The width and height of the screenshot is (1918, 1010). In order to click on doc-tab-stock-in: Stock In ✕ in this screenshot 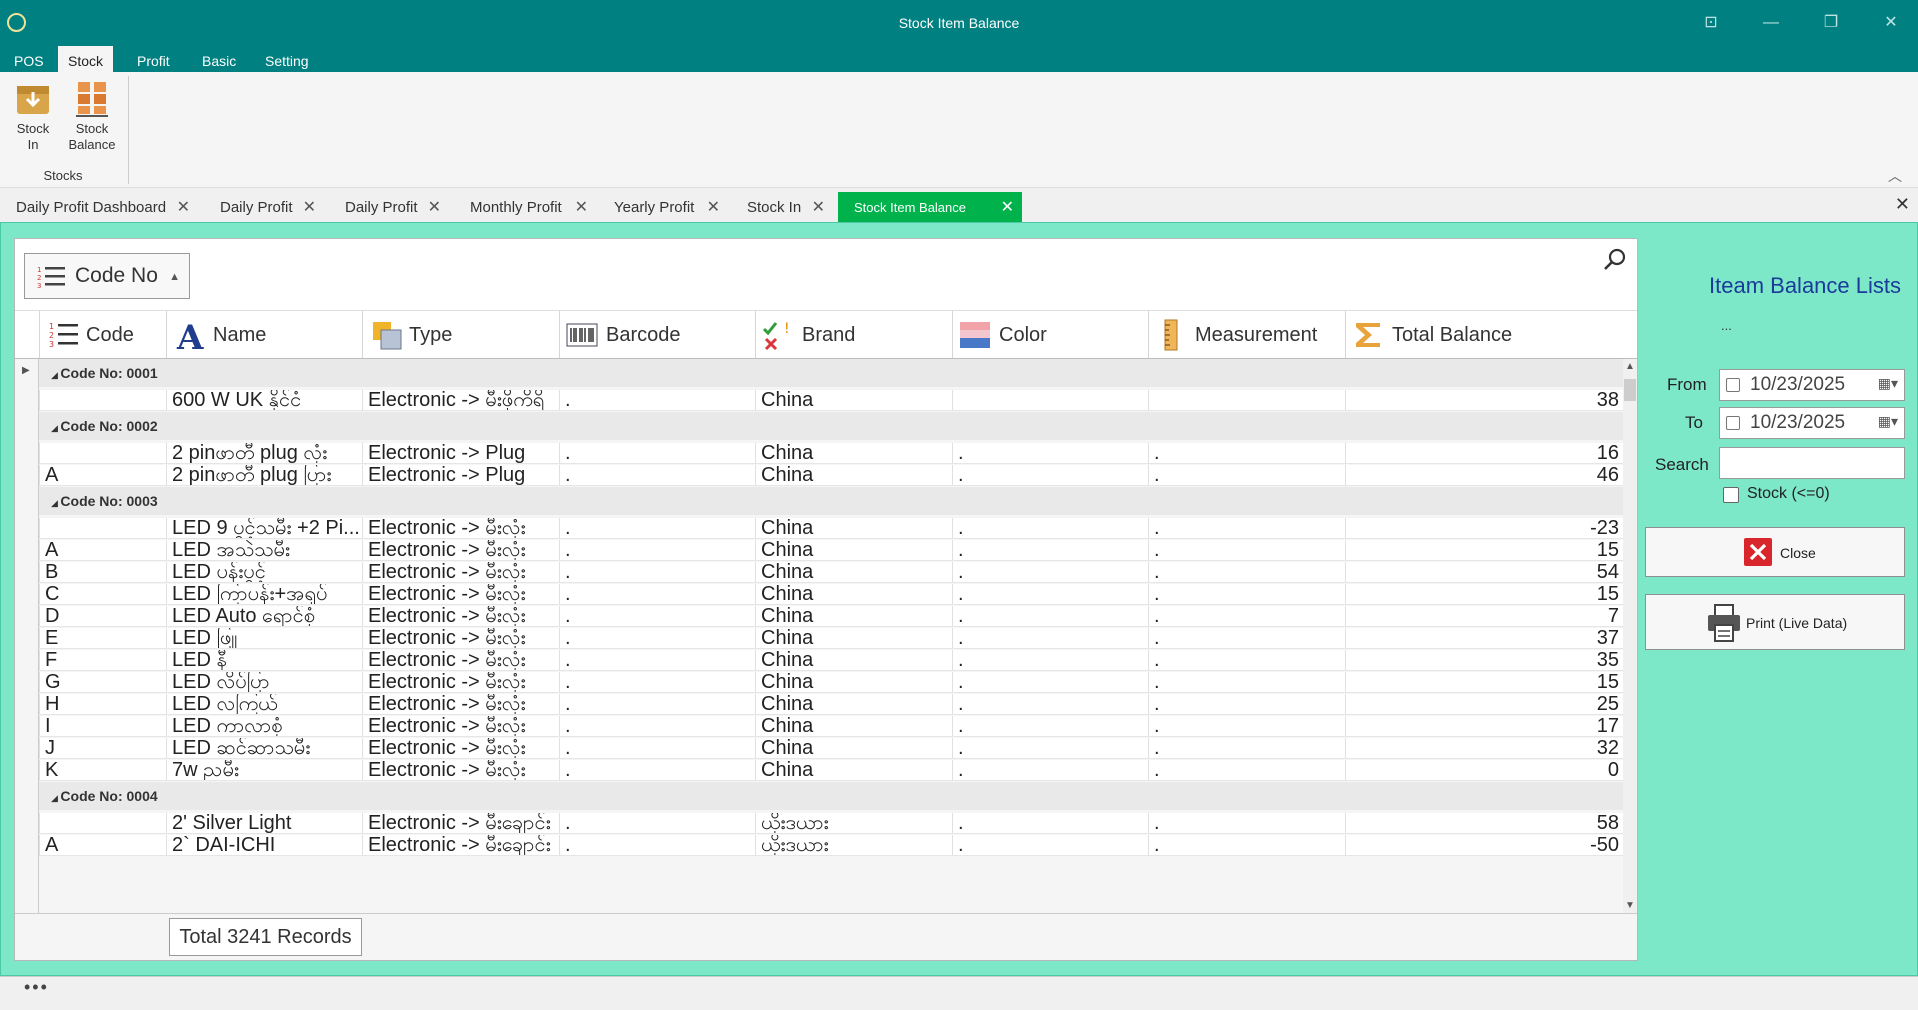, I will do `click(782, 207)`.